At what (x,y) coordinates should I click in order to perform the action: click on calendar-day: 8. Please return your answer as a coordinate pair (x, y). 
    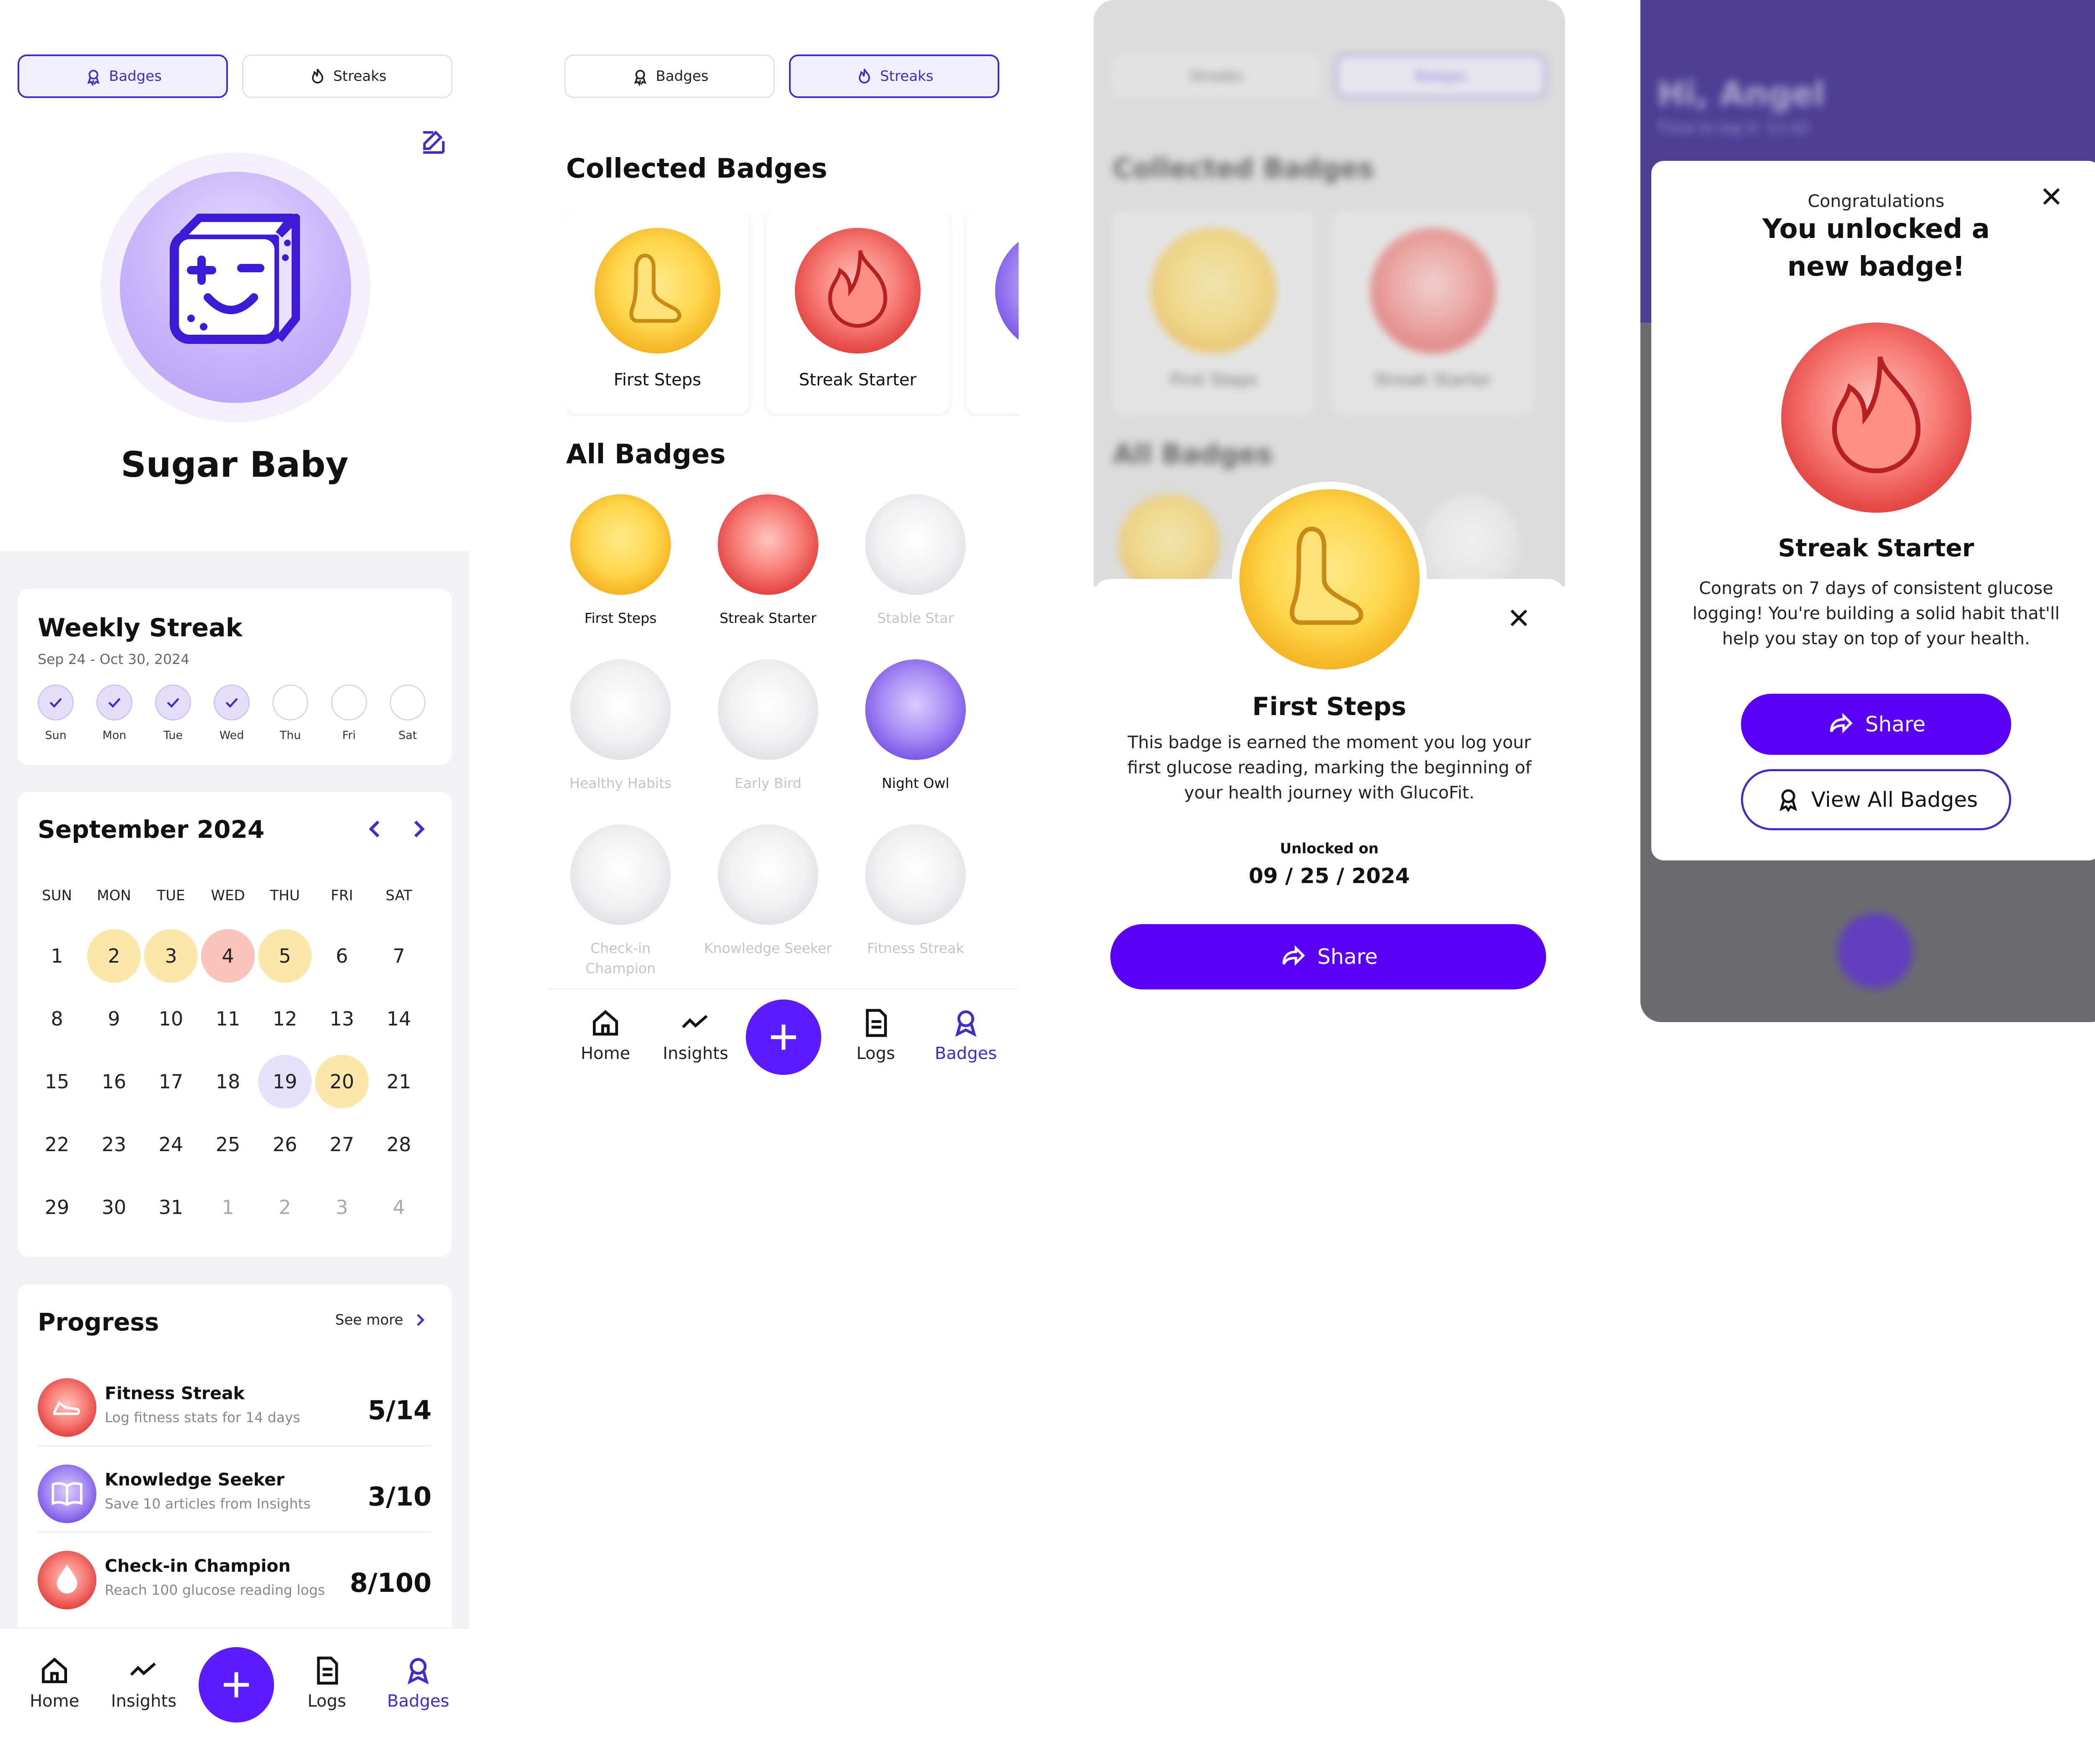
    Looking at the image, I should click on (57, 1019).